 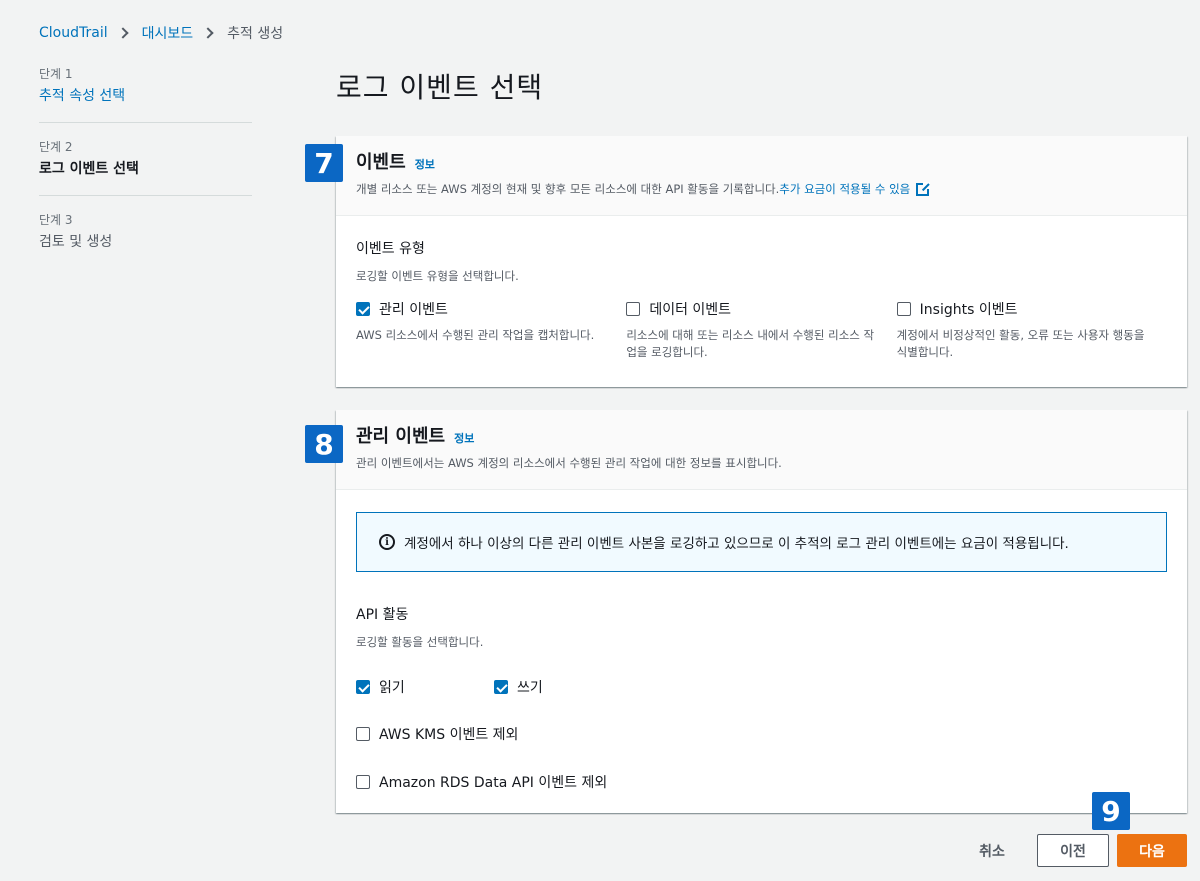 I want to click on step-number: 단계 3, so click(x=56, y=220).